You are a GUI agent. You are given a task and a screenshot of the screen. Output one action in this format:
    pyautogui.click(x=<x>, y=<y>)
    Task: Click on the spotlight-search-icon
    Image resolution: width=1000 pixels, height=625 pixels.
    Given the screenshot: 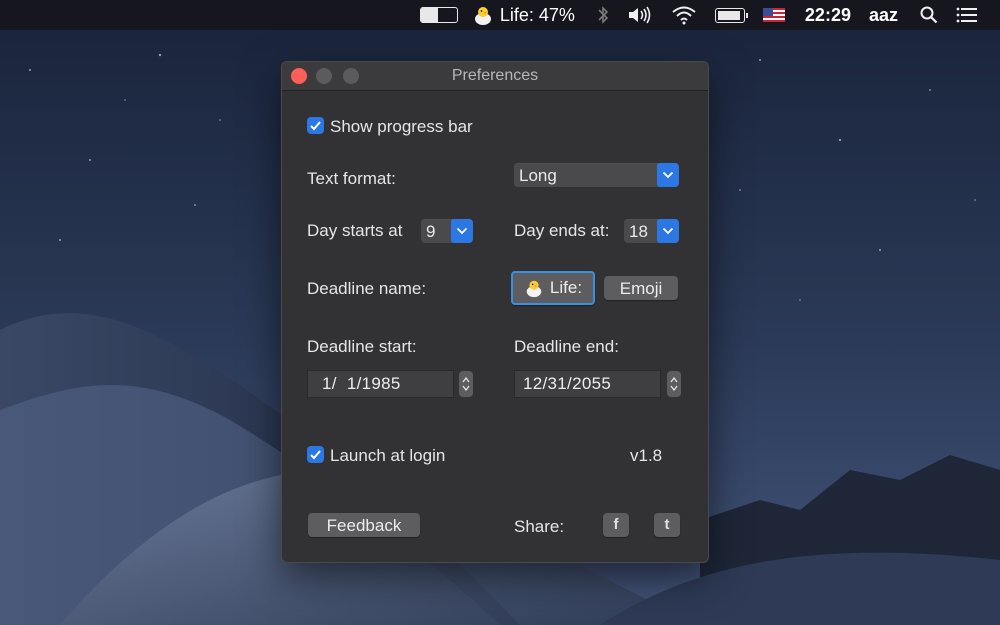 What is the action you would take?
    pyautogui.click(x=929, y=15)
    